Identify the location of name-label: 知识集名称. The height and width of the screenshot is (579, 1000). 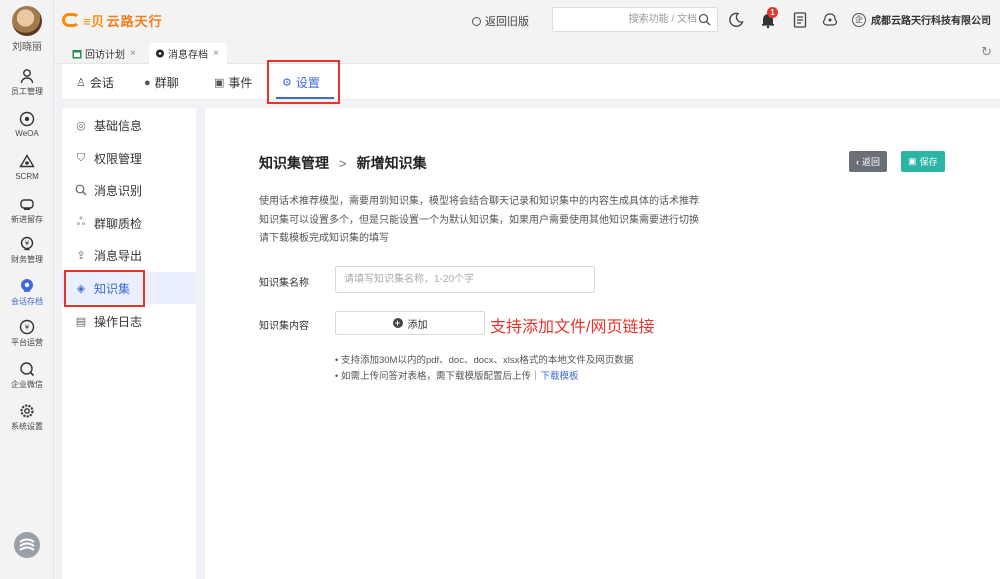
(284, 283).